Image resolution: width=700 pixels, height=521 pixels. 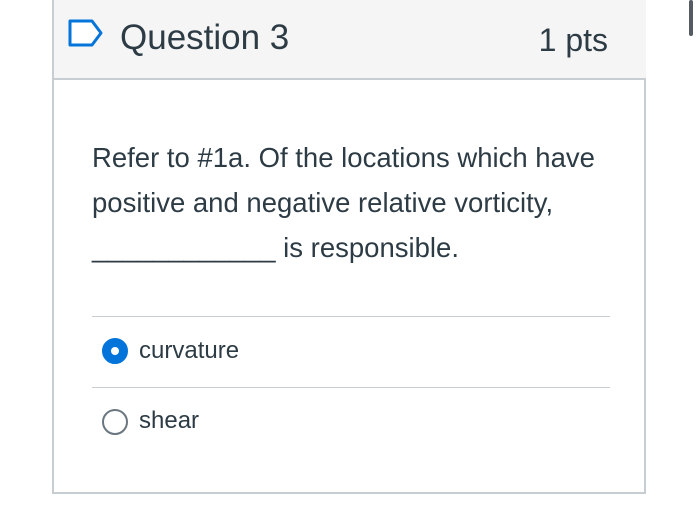 What do you see at coordinates (205, 37) in the screenshot?
I see `question-title: Question 3` at bounding box center [205, 37].